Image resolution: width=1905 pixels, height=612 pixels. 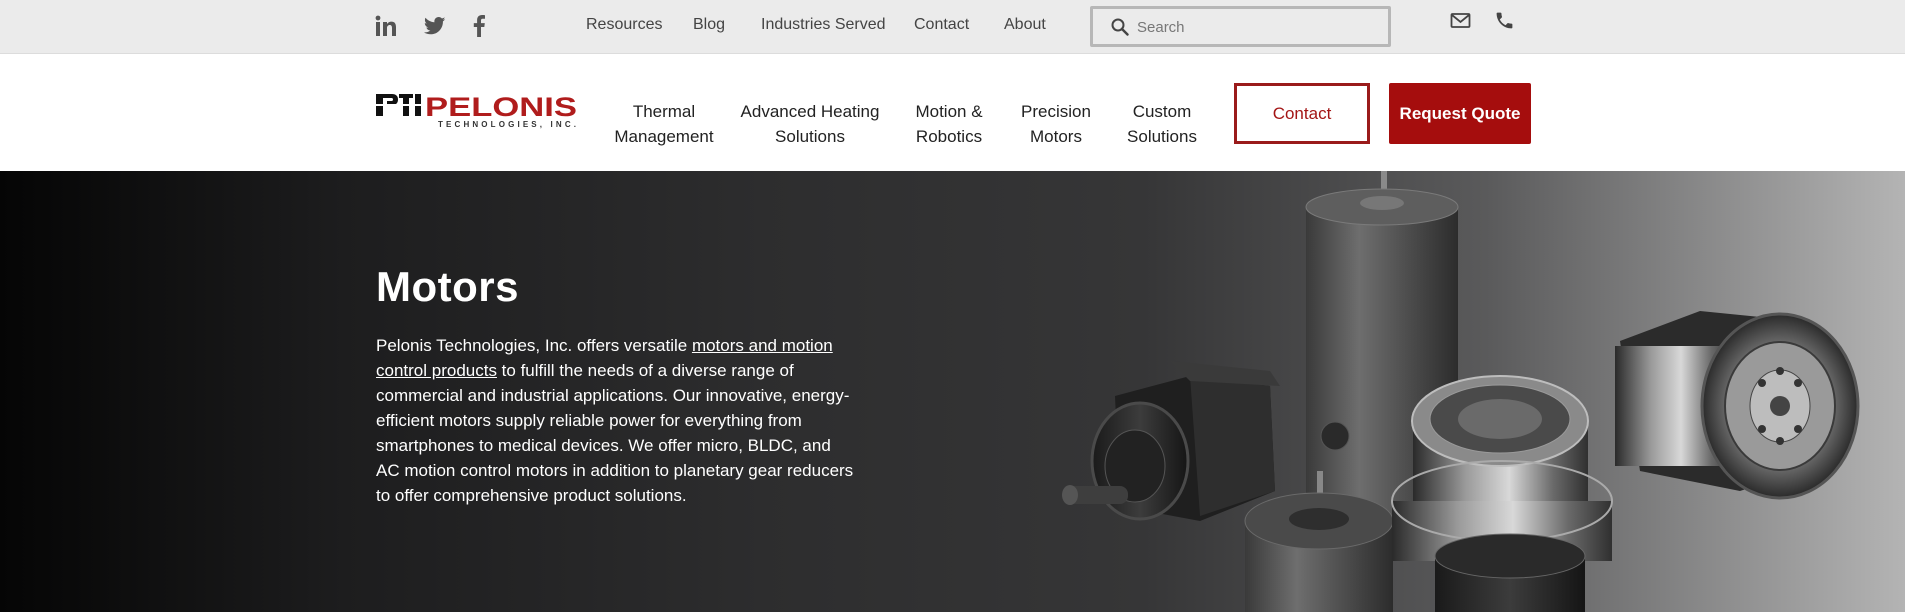 What do you see at coordinates (949, 136) in the screenshot?
I see `nav-label-line2: Robotics` at bounding box center [949, 136].